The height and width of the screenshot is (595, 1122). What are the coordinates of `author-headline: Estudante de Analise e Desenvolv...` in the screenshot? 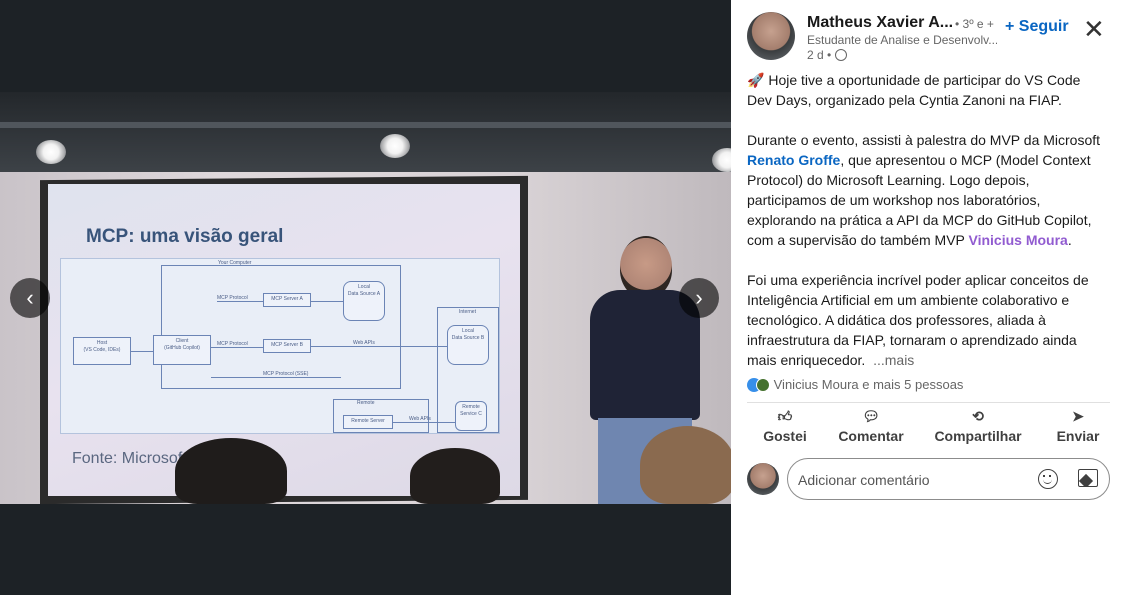 It's located at (902, 40).